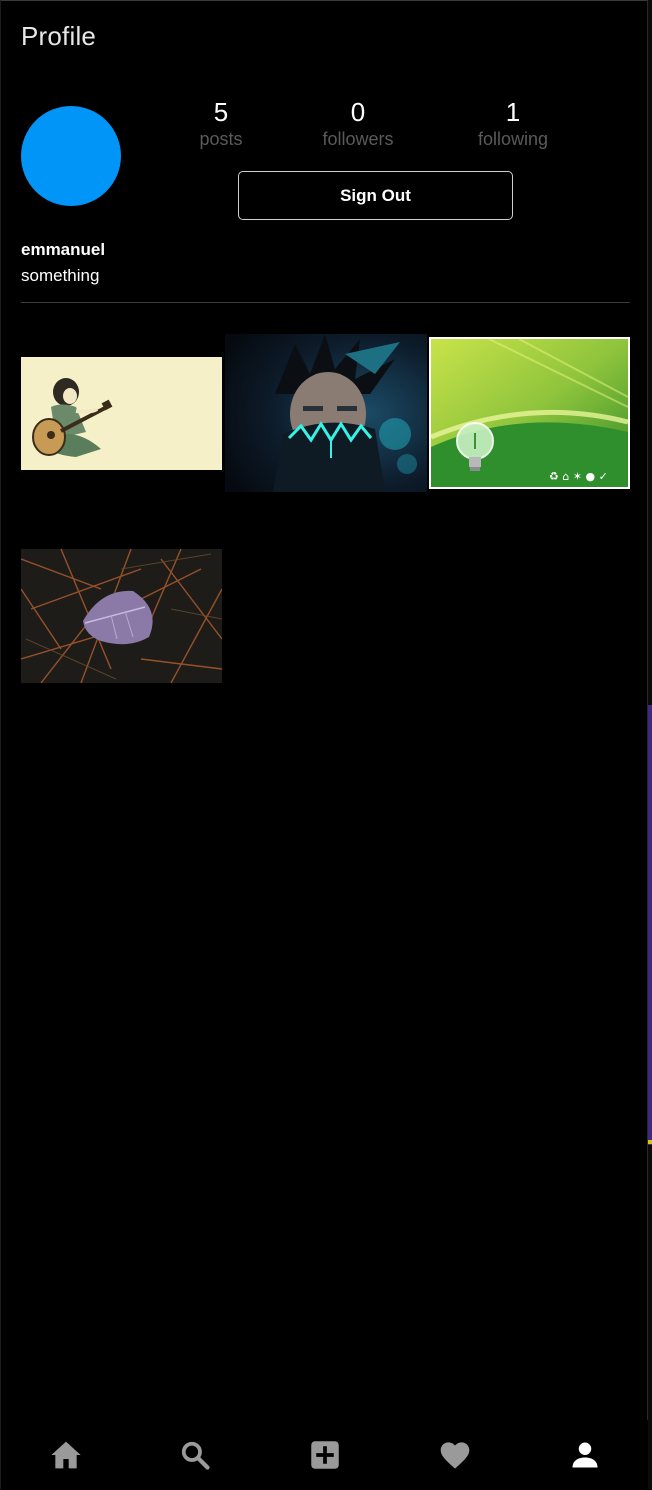 This screenshot has width=652, height=1490. Describe the element at coordinates (513, 112) in the screenshot. I see `following-count: 1` at that location.